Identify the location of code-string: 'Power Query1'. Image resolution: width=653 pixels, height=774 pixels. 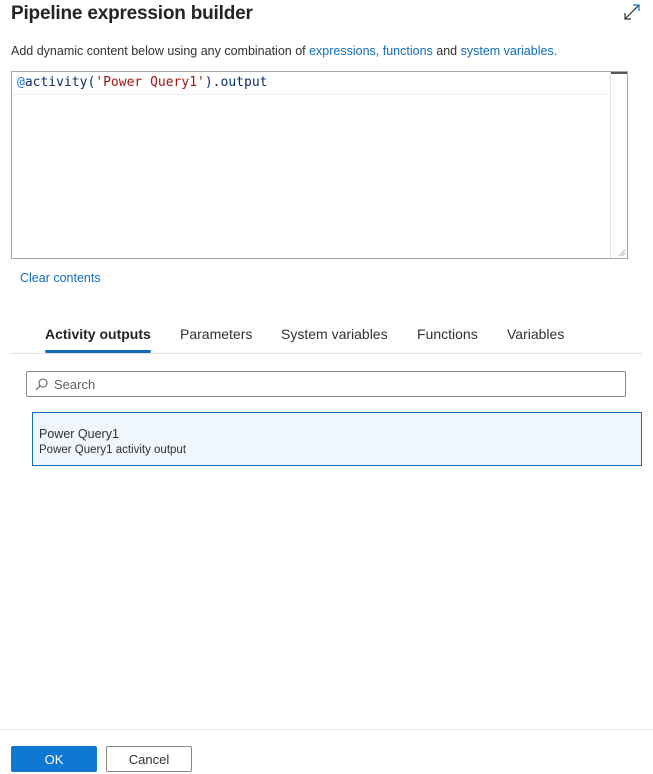
(150, 82).